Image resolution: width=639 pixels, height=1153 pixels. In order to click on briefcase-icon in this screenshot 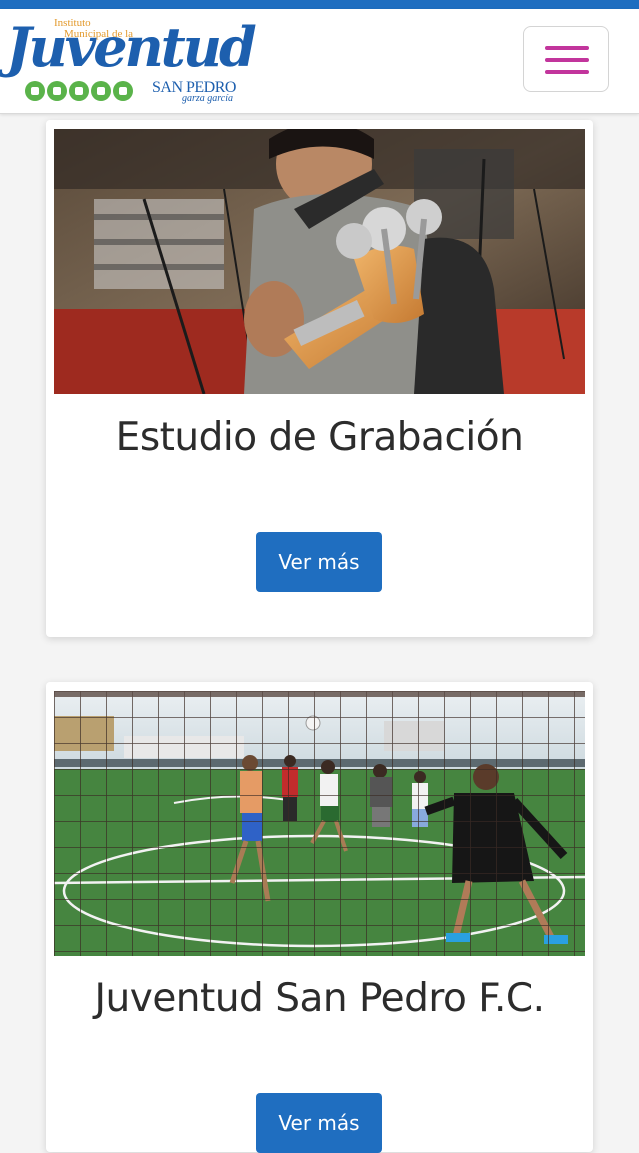, I will do `click(79, 91)`.